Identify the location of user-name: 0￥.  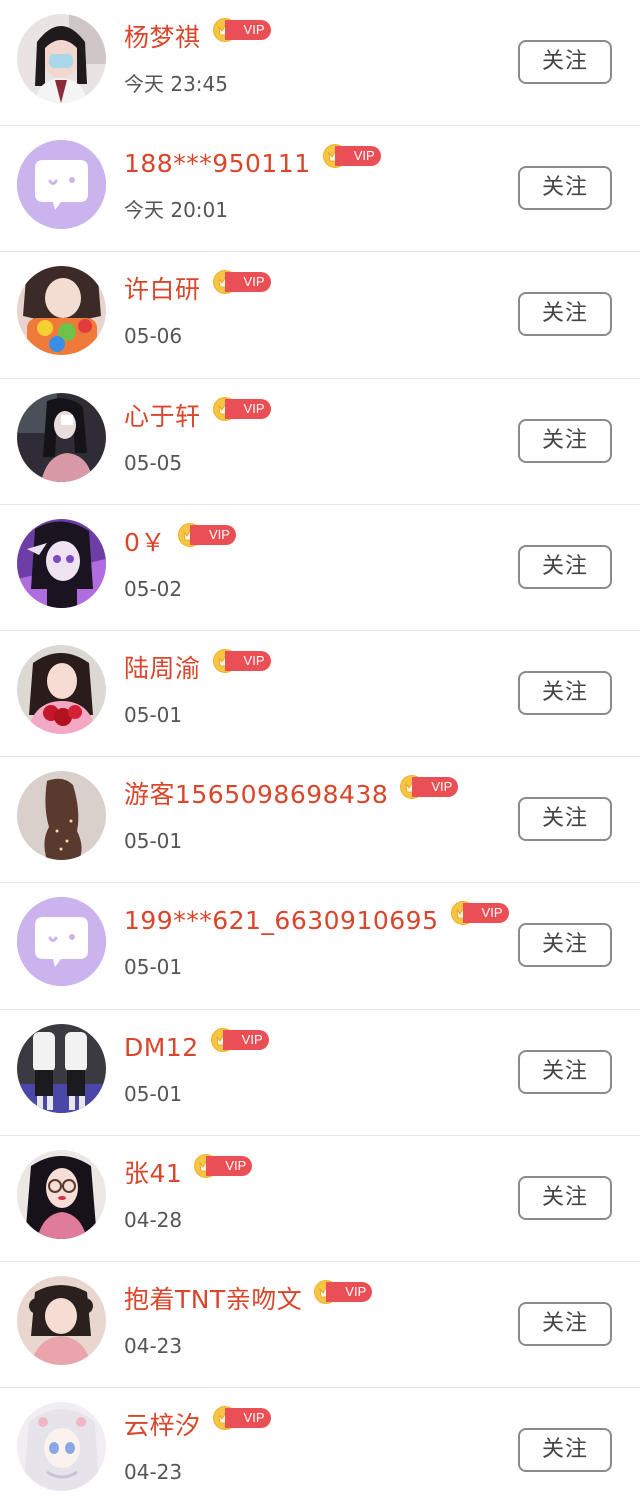
(145, 543).